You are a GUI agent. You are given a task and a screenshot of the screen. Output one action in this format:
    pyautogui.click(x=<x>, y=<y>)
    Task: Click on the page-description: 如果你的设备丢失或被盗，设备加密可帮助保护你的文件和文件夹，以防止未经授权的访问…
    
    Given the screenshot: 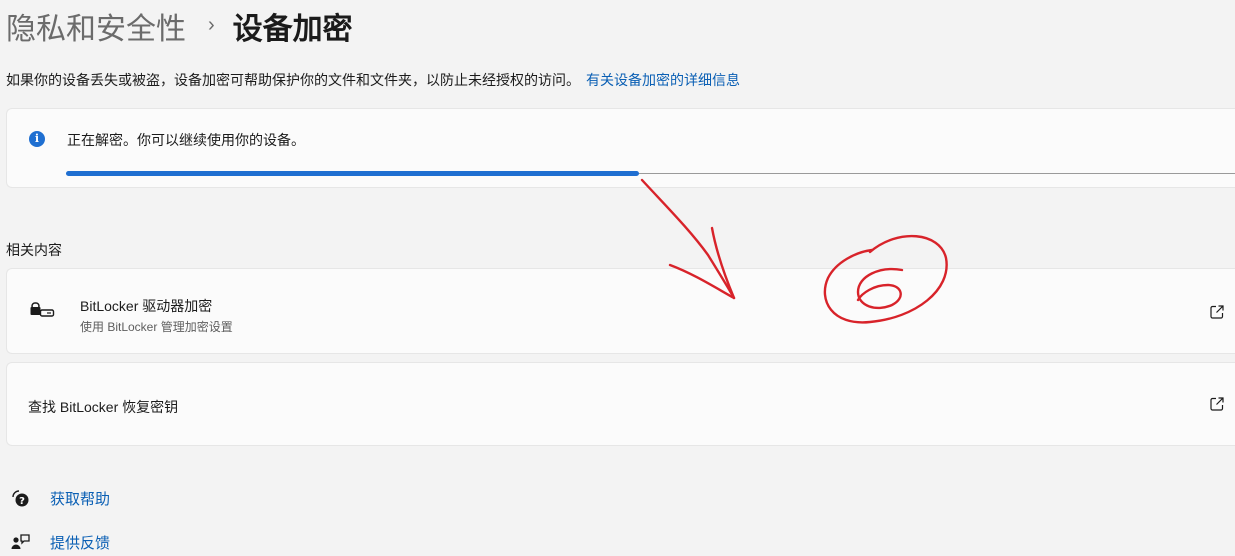 What is the action you would take?
    pyautogui.click(x=373, y=80)
    